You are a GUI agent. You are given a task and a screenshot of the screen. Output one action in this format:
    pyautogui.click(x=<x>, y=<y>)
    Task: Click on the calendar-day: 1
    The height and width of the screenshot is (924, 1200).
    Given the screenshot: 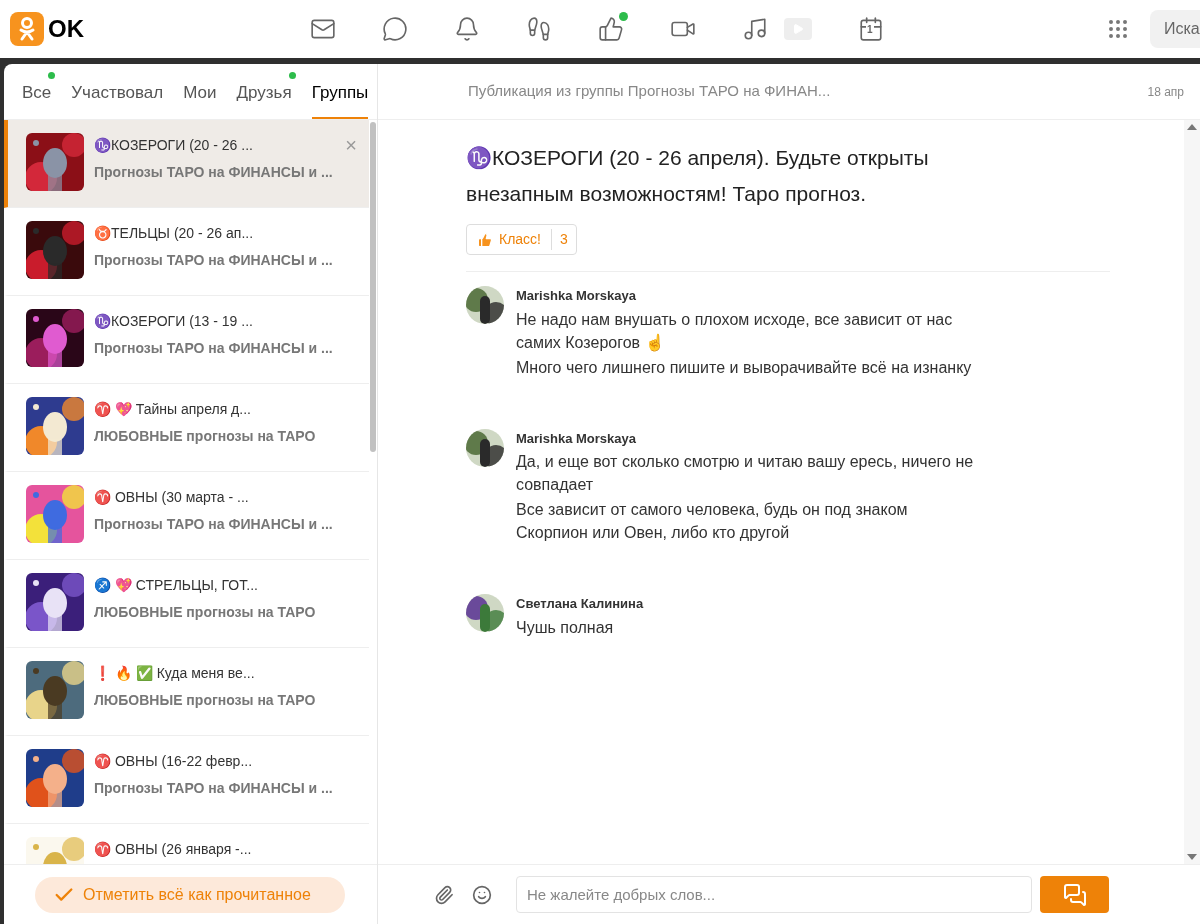 What is the action you would take?
    pyautogui.click(x=870, y=30)
    